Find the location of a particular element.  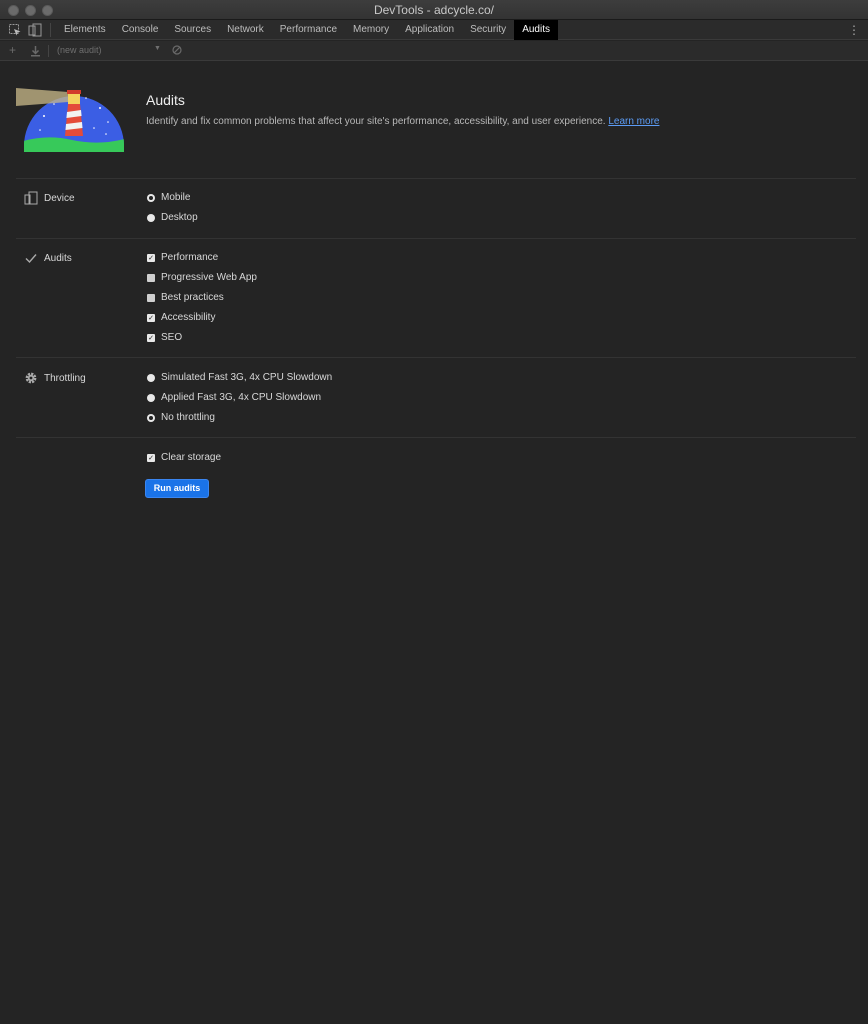

lighthouse-logo is located at coordinates (70, 120).